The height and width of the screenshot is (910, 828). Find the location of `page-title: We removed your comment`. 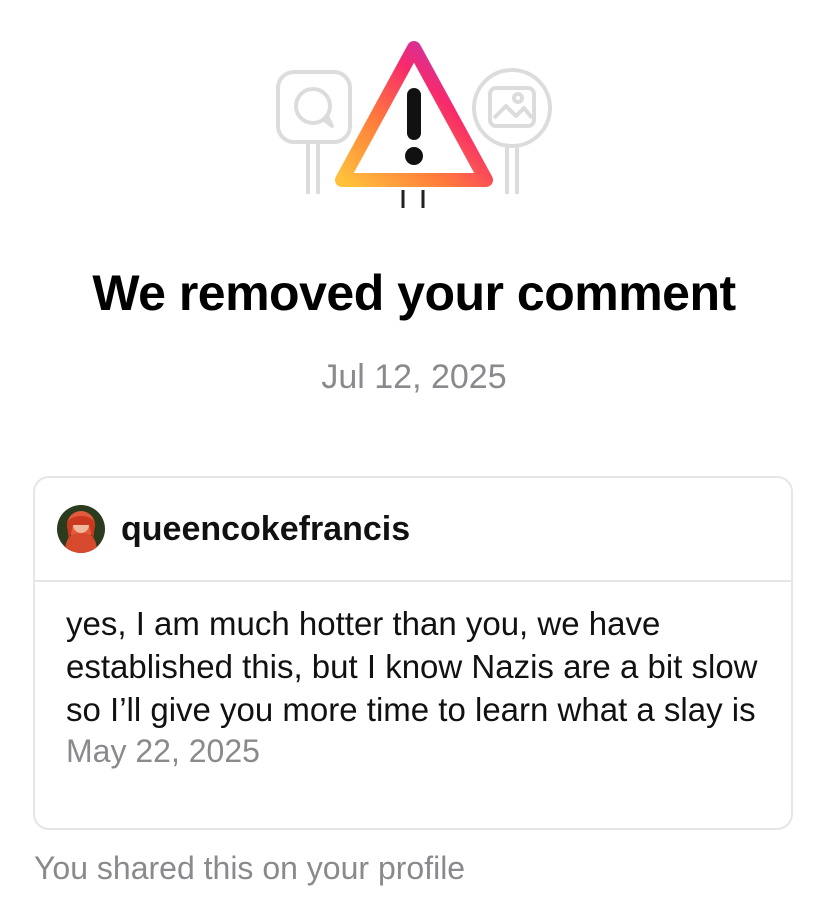

page-title: We removed your comment is located at coordinates (414, 293).